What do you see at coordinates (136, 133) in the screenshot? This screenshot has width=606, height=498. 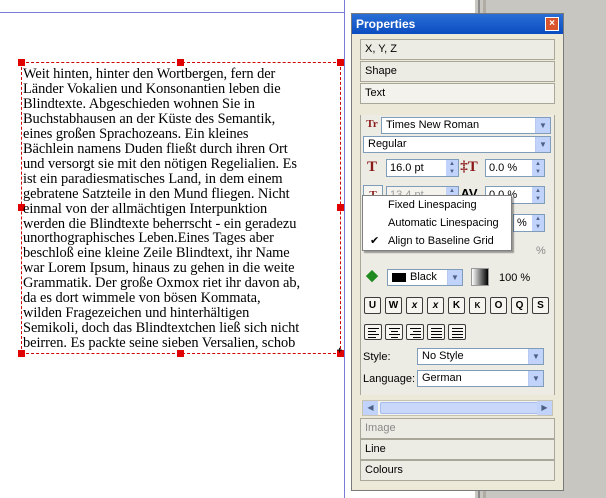 I see `text-line: eines großen Sprachozeans. Ein kleines` at bounding box center [136, 133].